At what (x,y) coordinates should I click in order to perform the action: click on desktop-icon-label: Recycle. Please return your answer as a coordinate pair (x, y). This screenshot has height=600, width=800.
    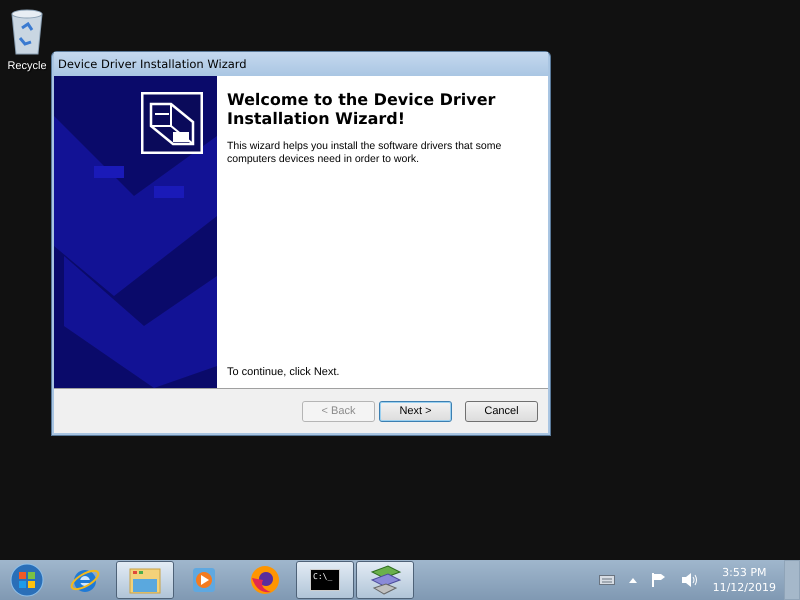
    Looking at the image, I should click on (27, 66).